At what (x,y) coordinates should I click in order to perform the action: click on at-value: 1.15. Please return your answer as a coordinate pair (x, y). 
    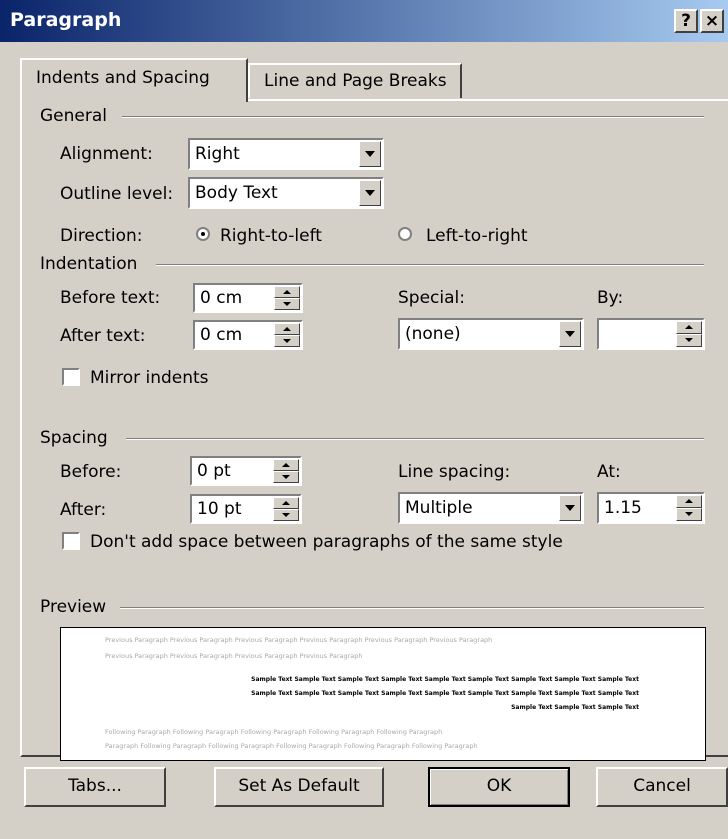
    Looking at the image, I should click on (623, 508).